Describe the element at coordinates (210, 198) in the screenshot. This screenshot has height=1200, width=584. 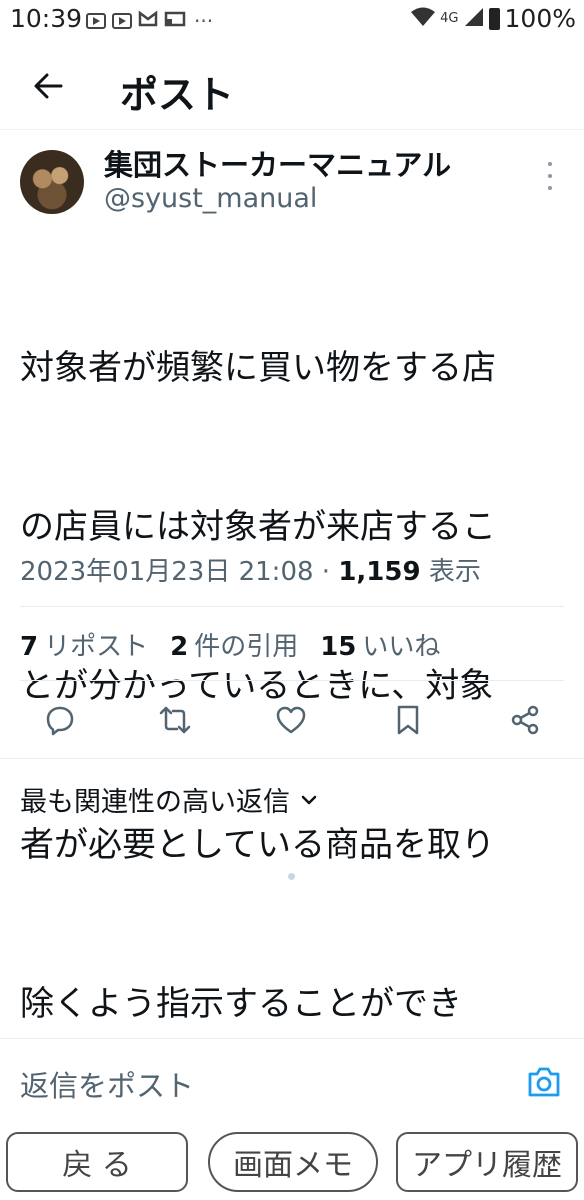
I see `author-handle: @syust_manual` at that location.